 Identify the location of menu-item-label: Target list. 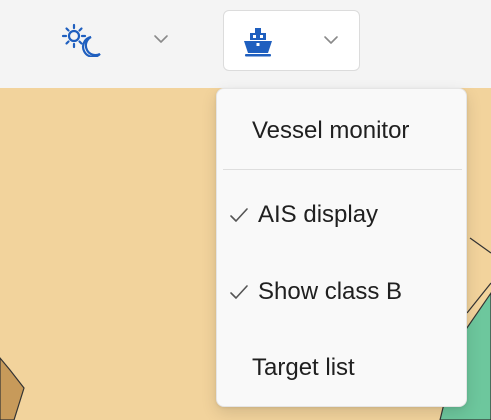
(303, 367).